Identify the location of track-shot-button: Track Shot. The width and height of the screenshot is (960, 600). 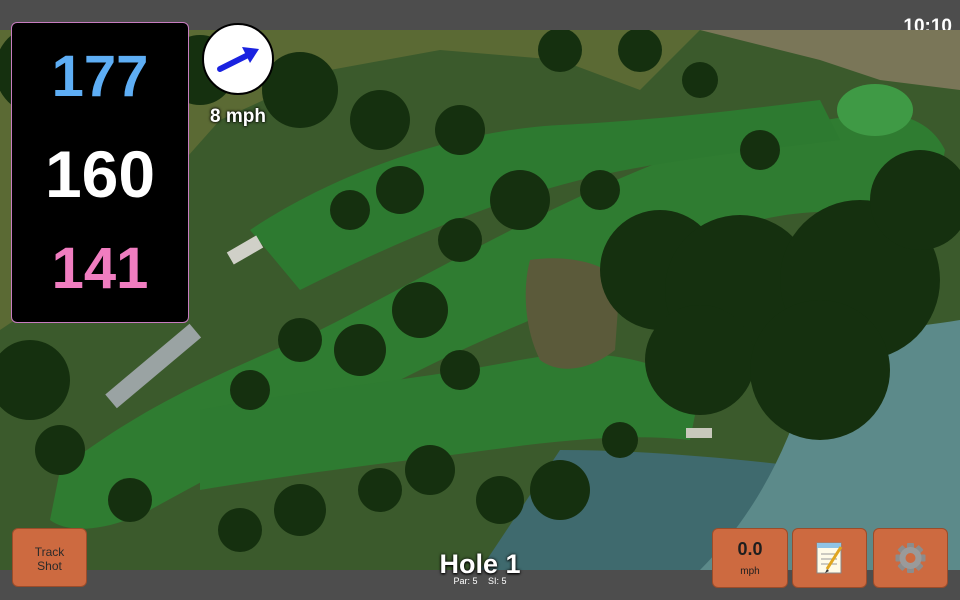
(49, 557).